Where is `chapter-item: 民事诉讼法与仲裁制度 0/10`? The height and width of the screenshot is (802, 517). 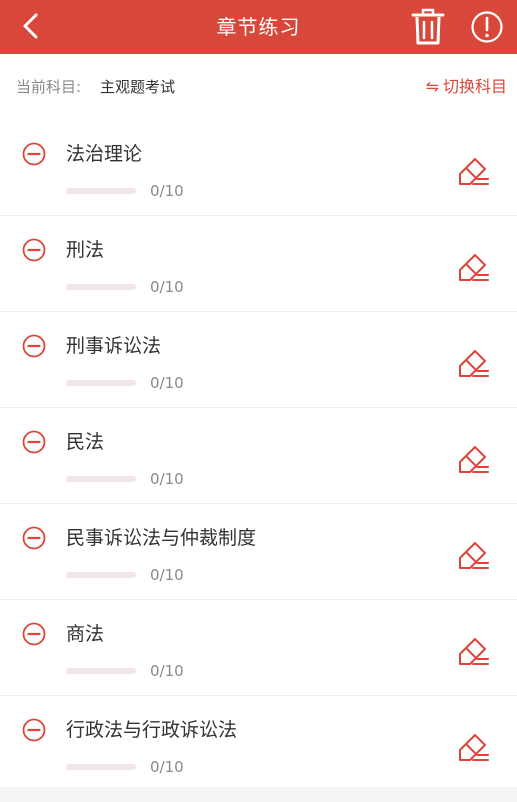
chapter-item: 民事诉讼法与仲裁制度 0/10 is located at coordinates (258, 552).